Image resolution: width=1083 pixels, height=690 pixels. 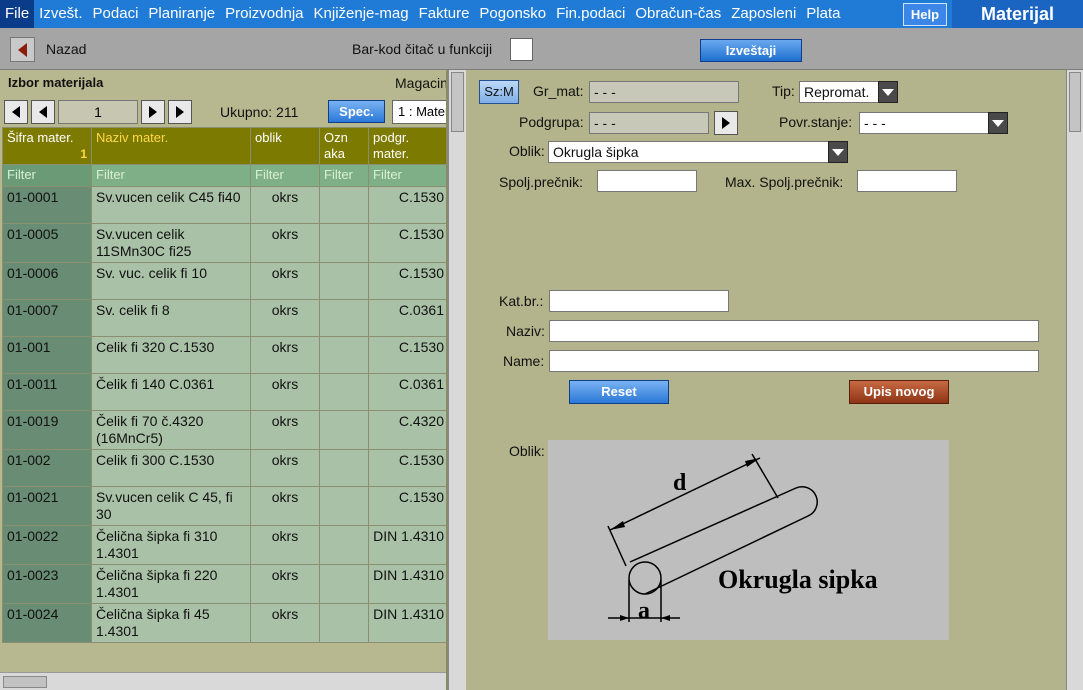 I want to click on page-number-input: 1, so click(x=98, y=112).